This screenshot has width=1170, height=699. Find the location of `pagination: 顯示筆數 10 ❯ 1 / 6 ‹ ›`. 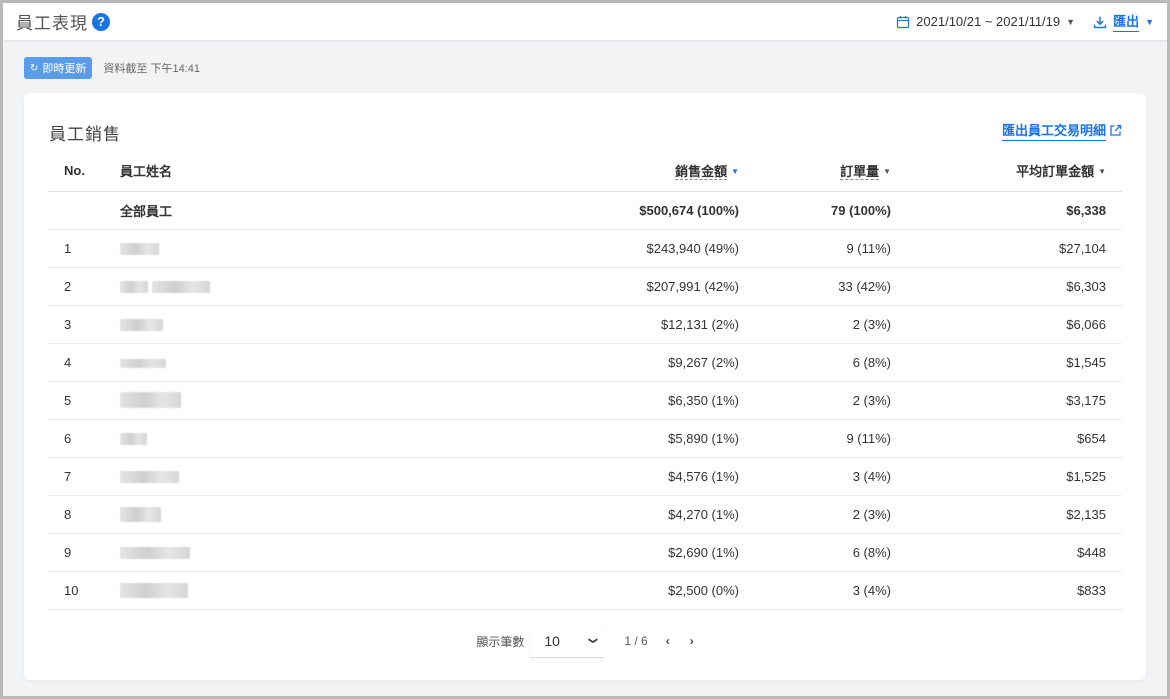

pagination: 顯示筆數 10 ❯ 1 / 6 ‹ › is located at coordinates (585, 641).